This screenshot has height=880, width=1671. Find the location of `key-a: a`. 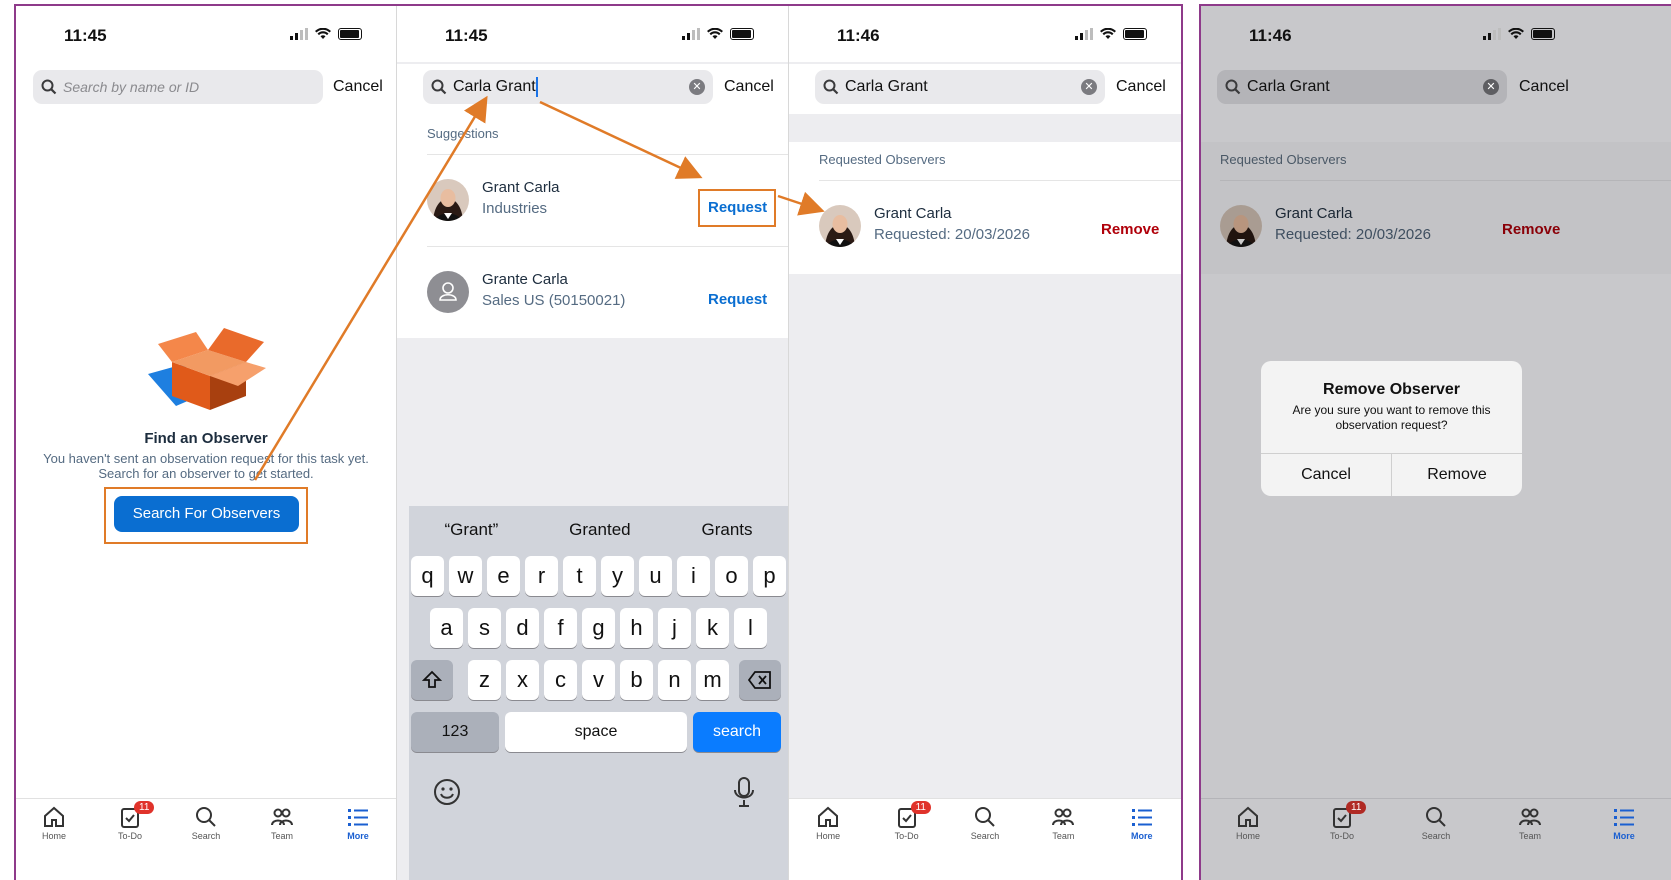

key-a: a is located at coordinates (446, 628).